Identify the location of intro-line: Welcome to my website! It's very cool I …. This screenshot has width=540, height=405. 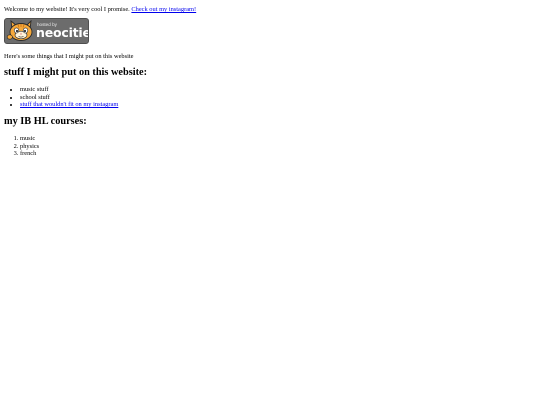
(270, 10).